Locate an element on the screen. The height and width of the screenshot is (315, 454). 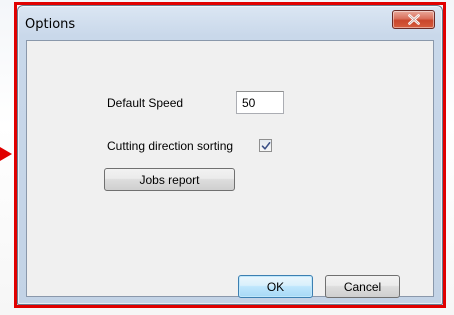
annotation-arrow-icon is located at coordinates (6, 154).